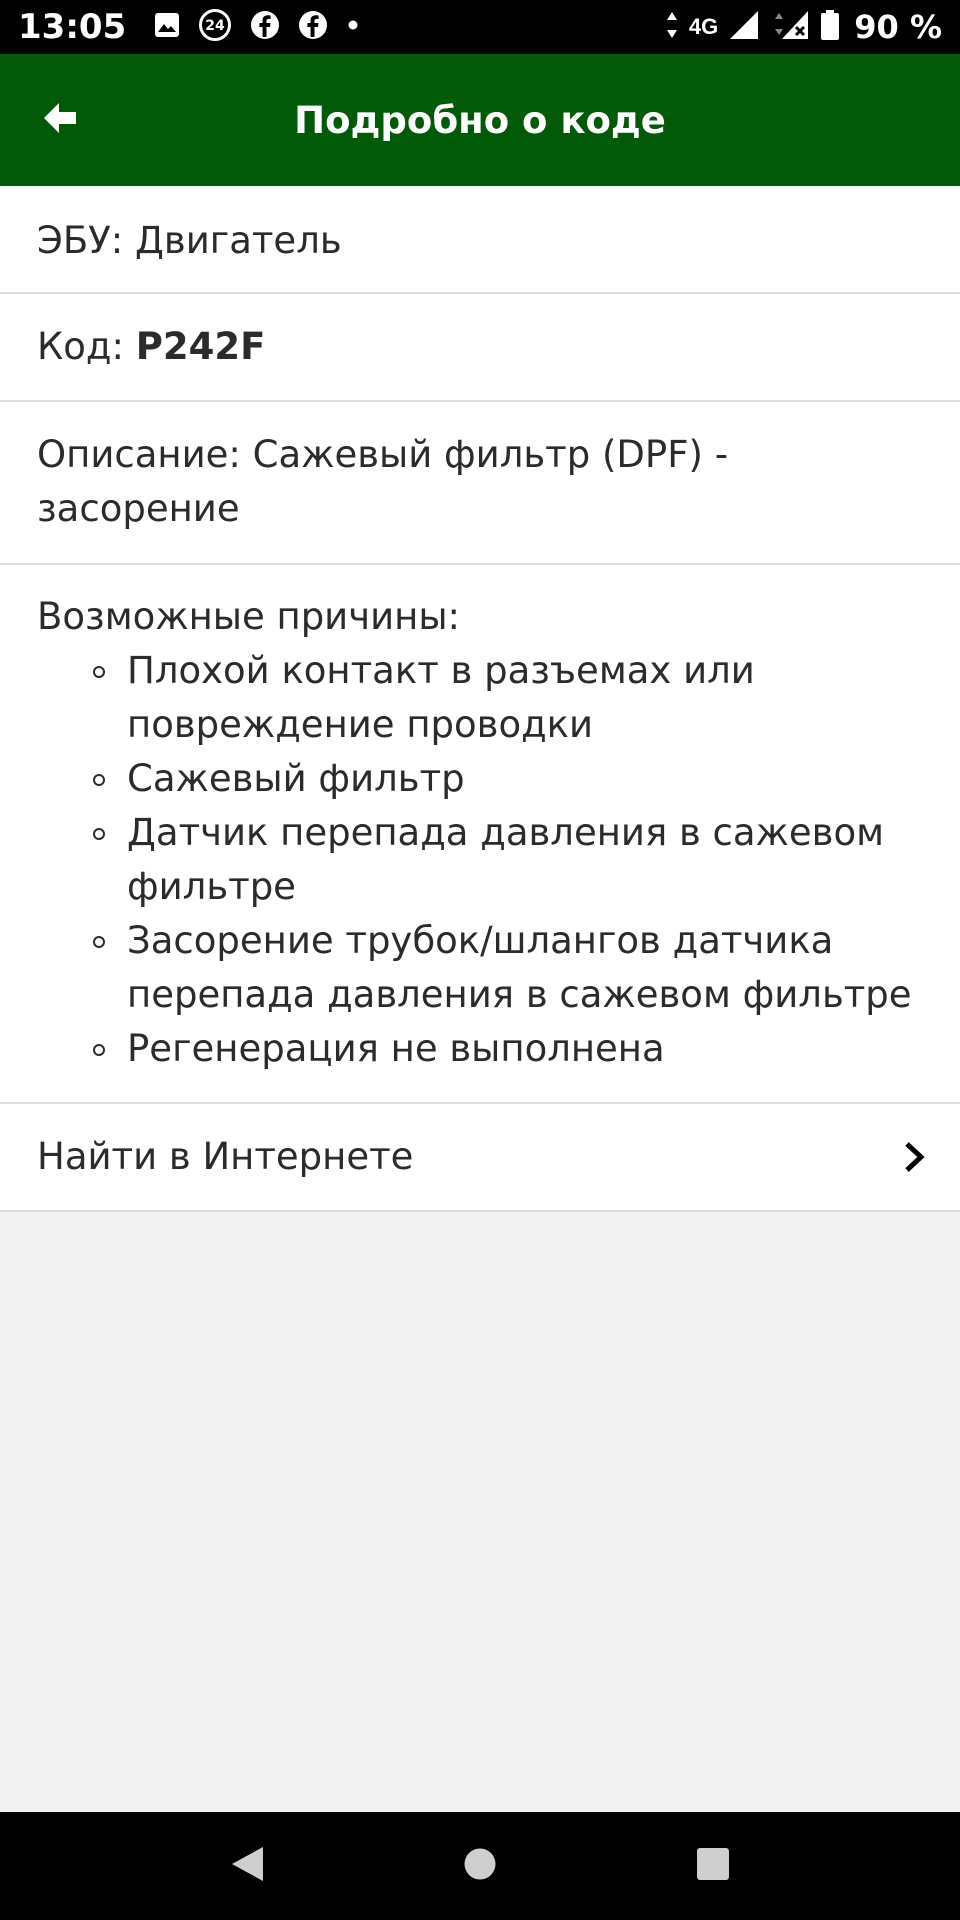  I want to click on back-button, so click(60, 120).